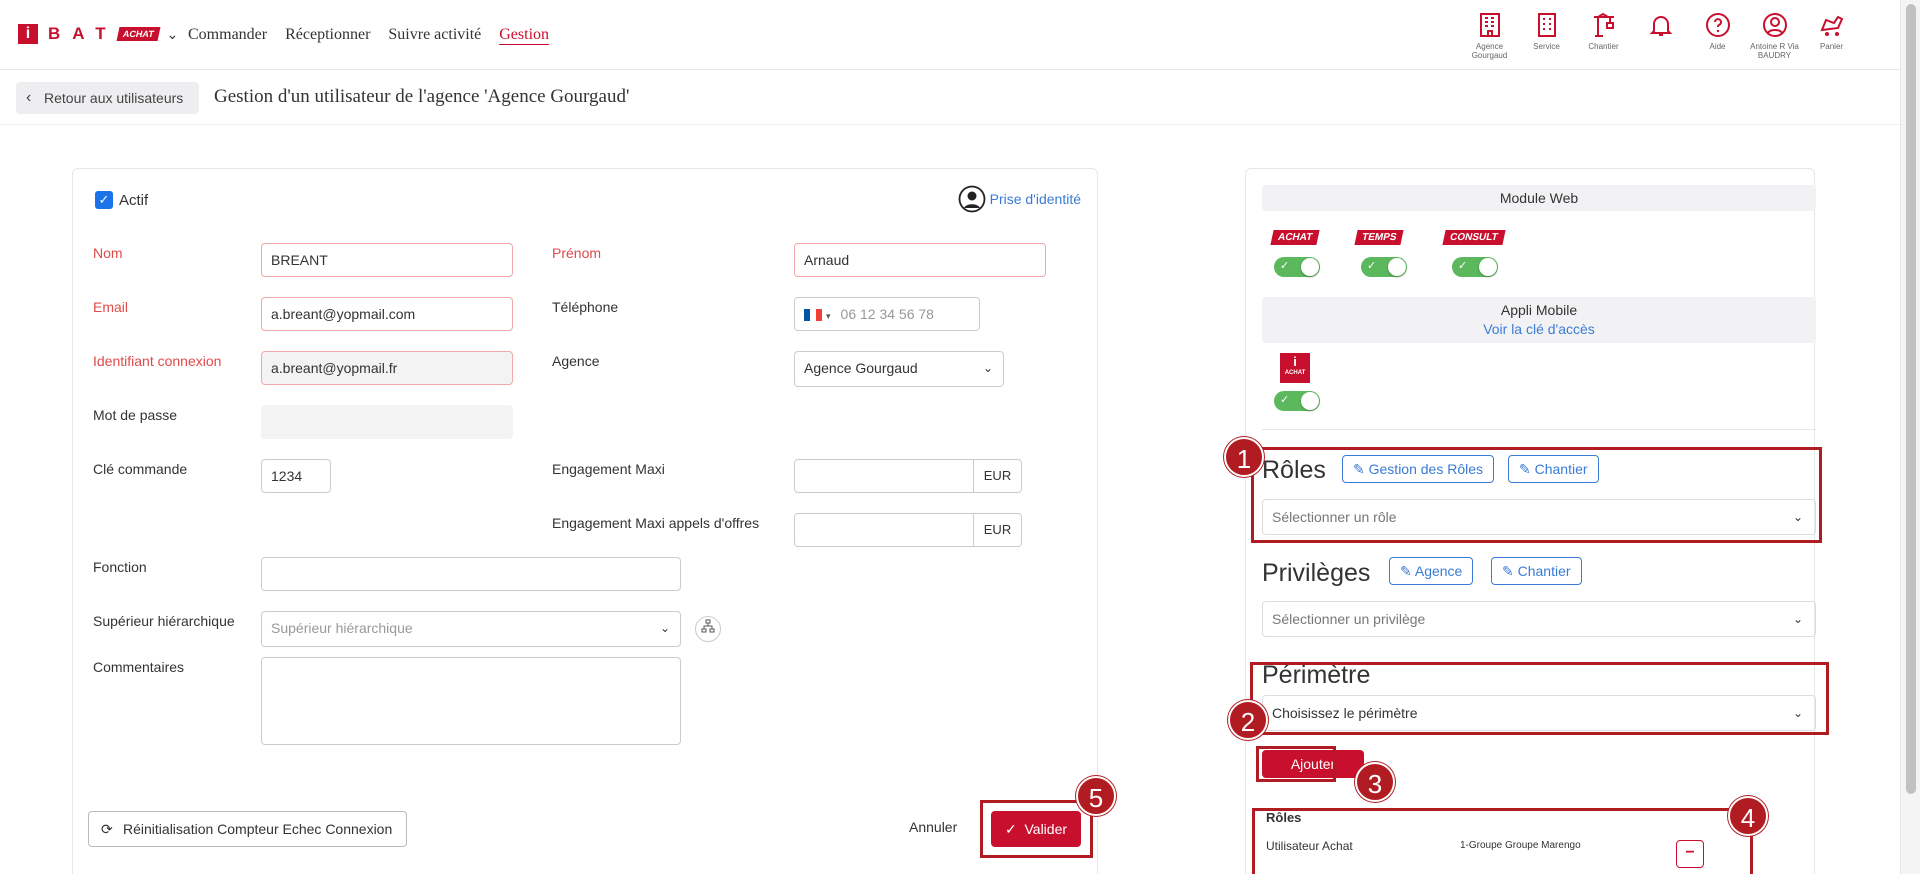  Describe the element at coordinates (933, 827) in the screenshot. I see `cancel-button: Annuler` at that location.